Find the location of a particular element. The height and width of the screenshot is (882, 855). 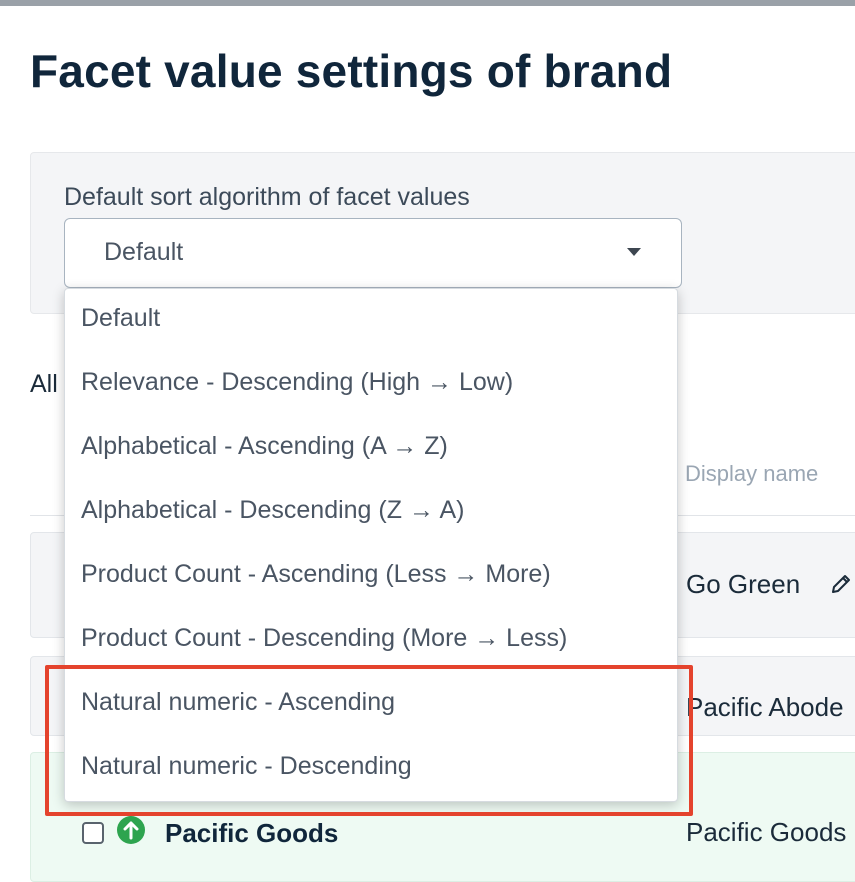

arrow-up-circle-icon is located at coordinates (131, 830).